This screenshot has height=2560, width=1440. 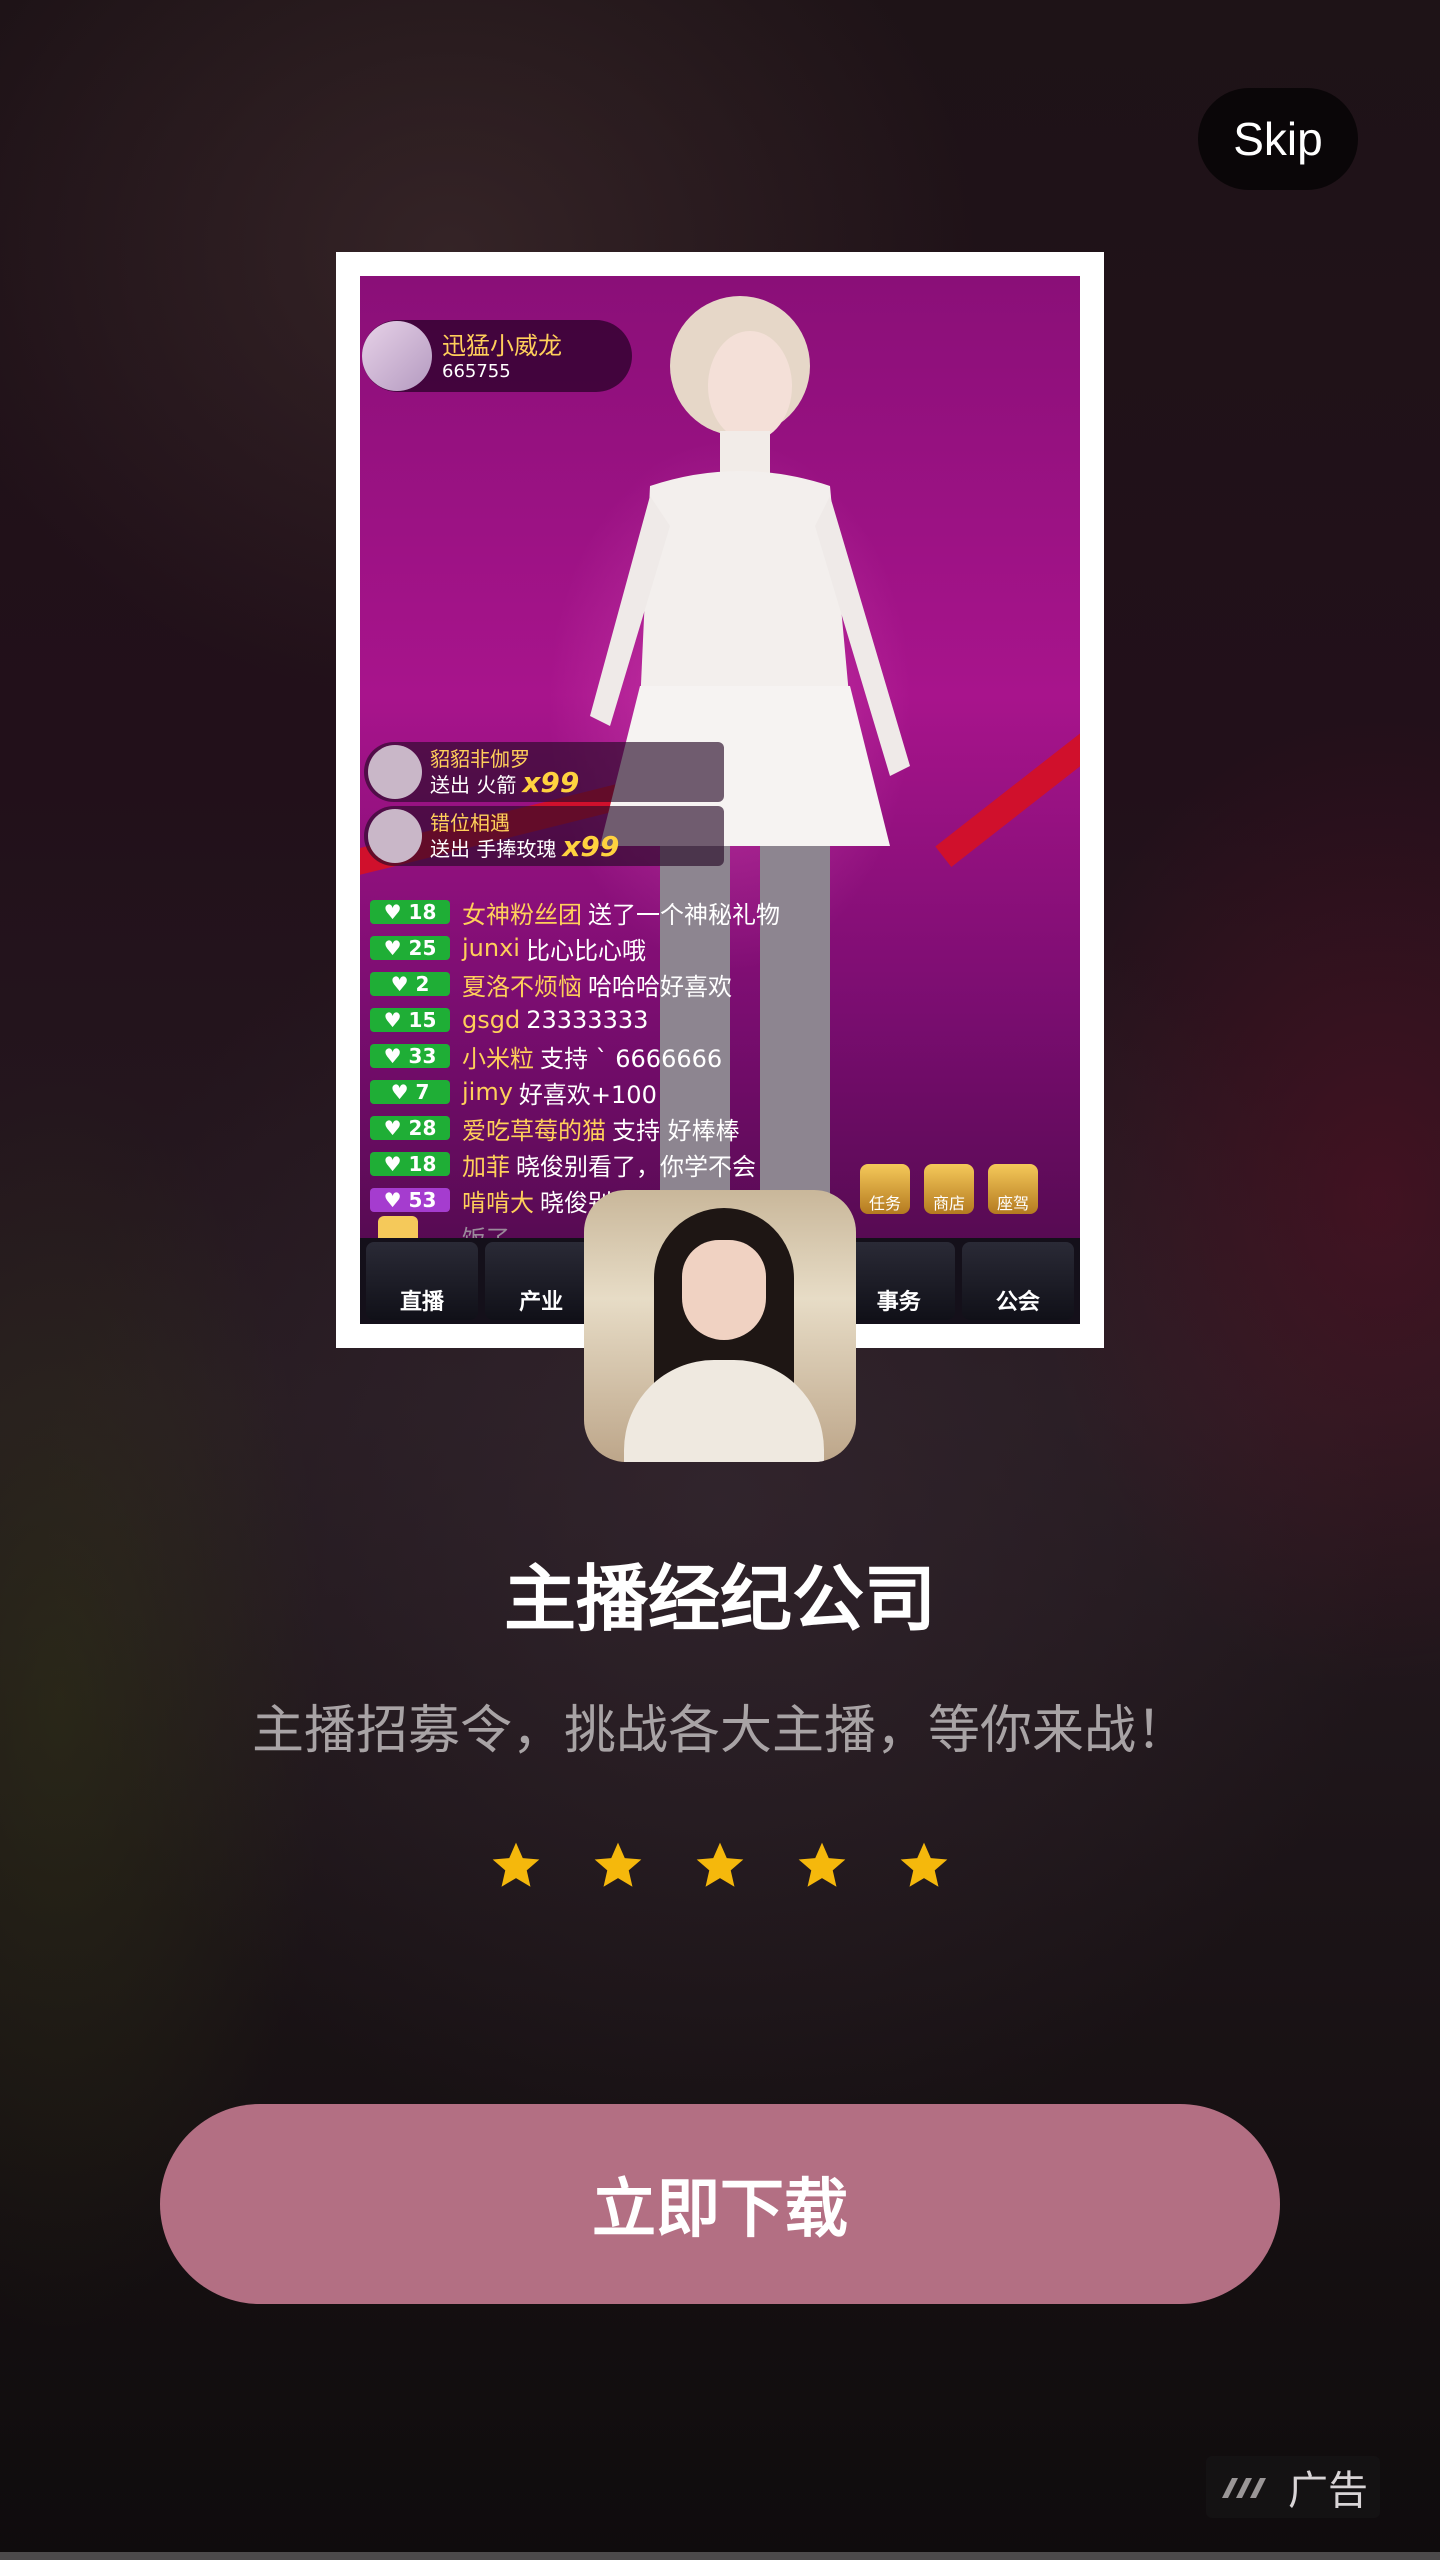 I want to click on chat-user: gsgd, so click(x=491, y=1020).